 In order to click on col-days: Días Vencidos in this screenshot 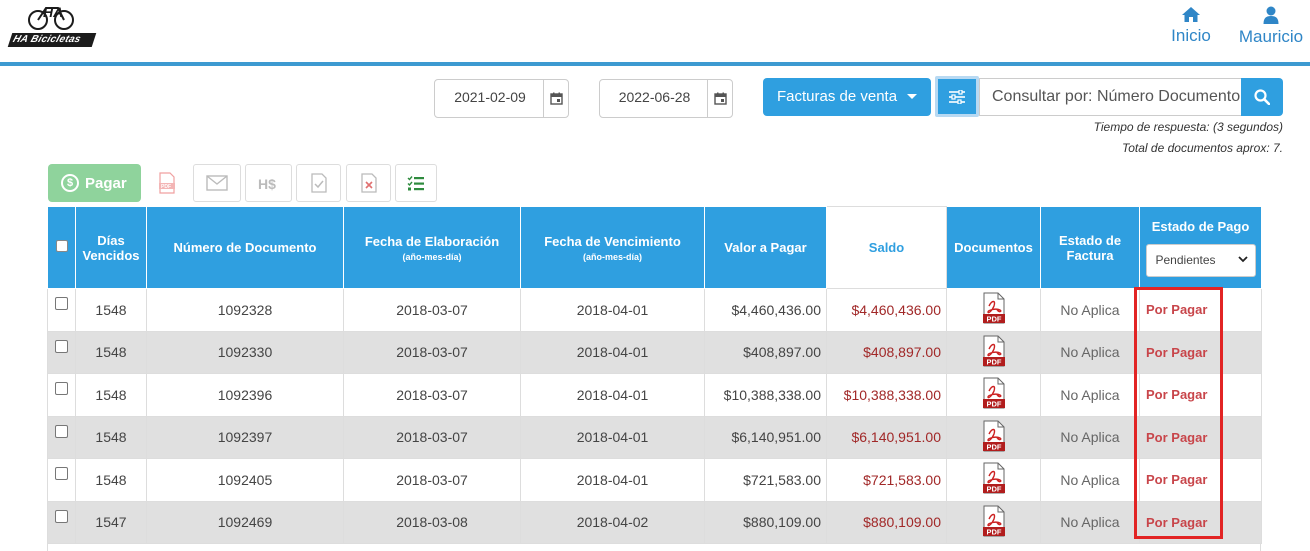, I will do `click(111, 247)`.